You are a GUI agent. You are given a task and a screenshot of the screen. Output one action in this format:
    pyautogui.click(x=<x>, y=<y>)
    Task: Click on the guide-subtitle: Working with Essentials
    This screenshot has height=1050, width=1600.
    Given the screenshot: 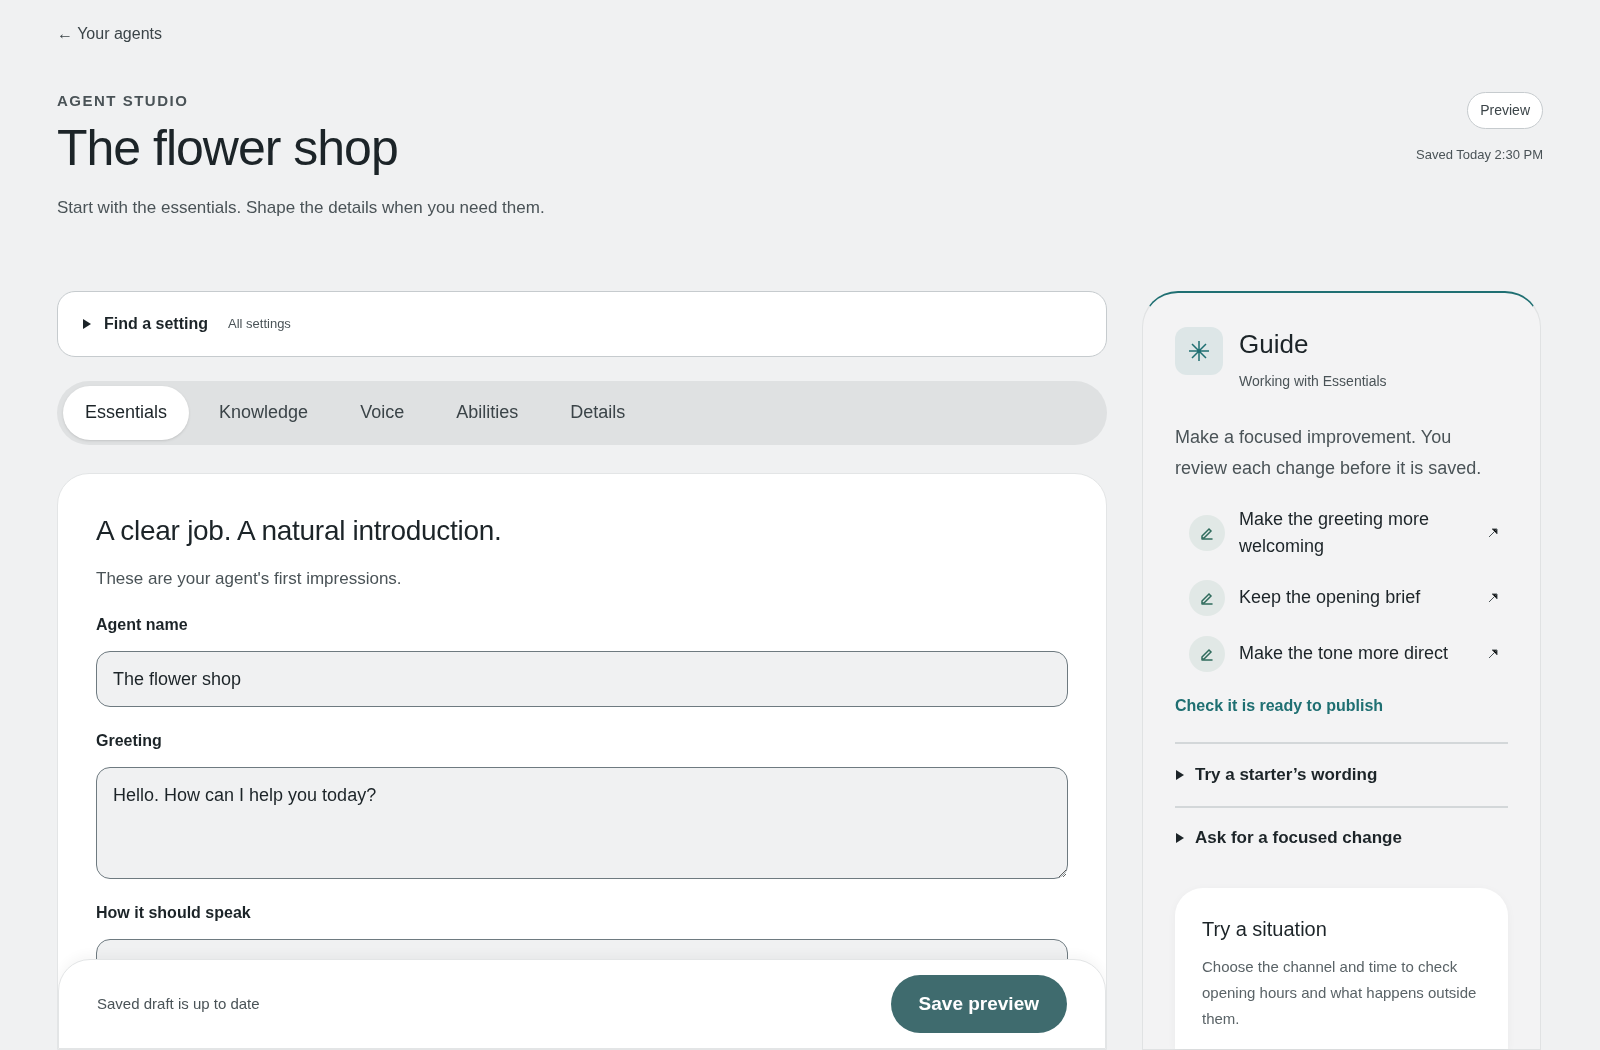 What is the action you would take?
    pyautogui.click(x=1313, y=381)
    